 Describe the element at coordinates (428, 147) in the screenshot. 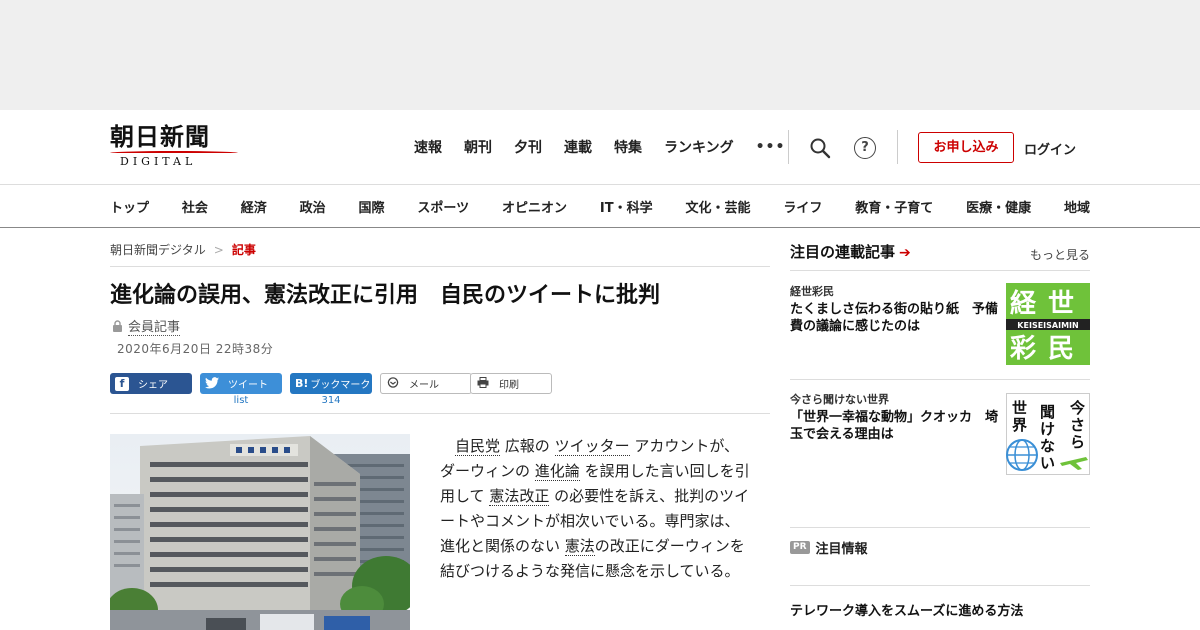

I see `nav-item-breaking: 速報` at that location.